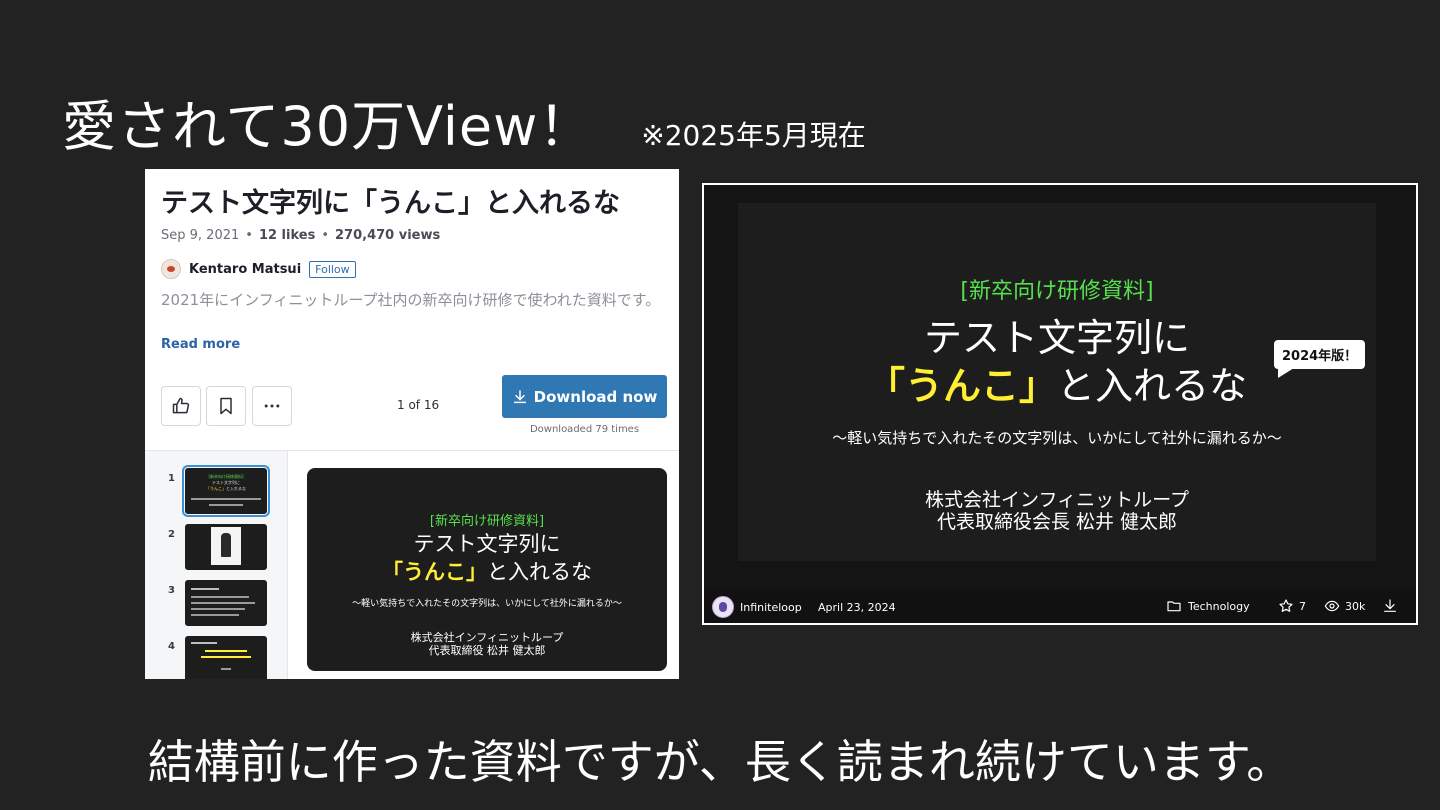 Image resolution: width=1440 pixels, height=810 pixels. What do you see at coordinates (720, 762) in the screenshot?
I see `footer-caption: 結構前に作った資料ですが、長く読まれ続けています。` at bounding box center [720, 762].